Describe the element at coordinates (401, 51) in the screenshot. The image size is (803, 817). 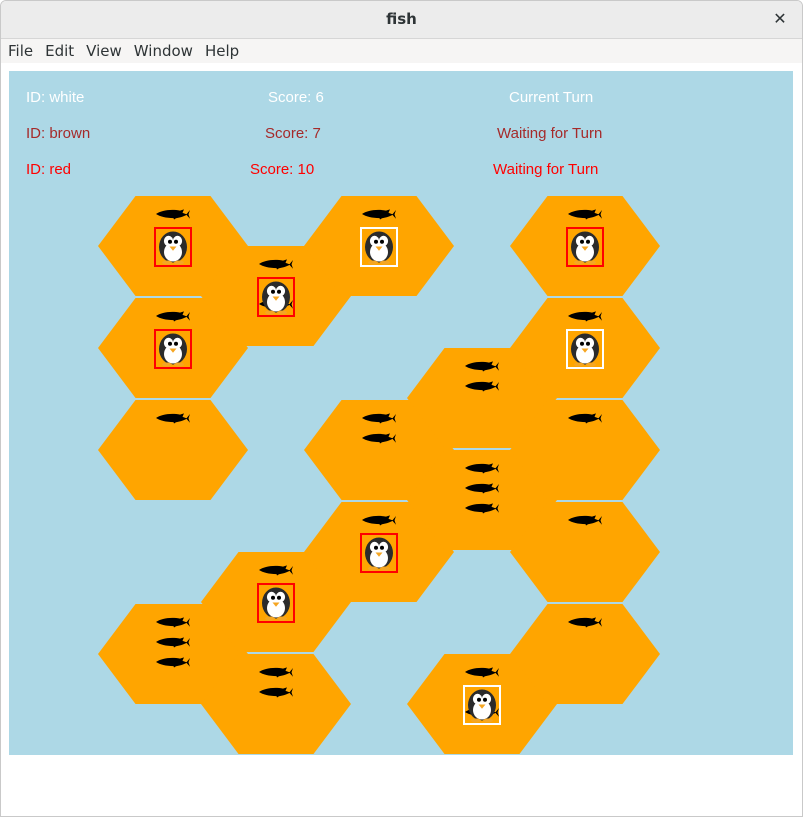
I see `menu-bar: File Edit View Window Help` at that location.